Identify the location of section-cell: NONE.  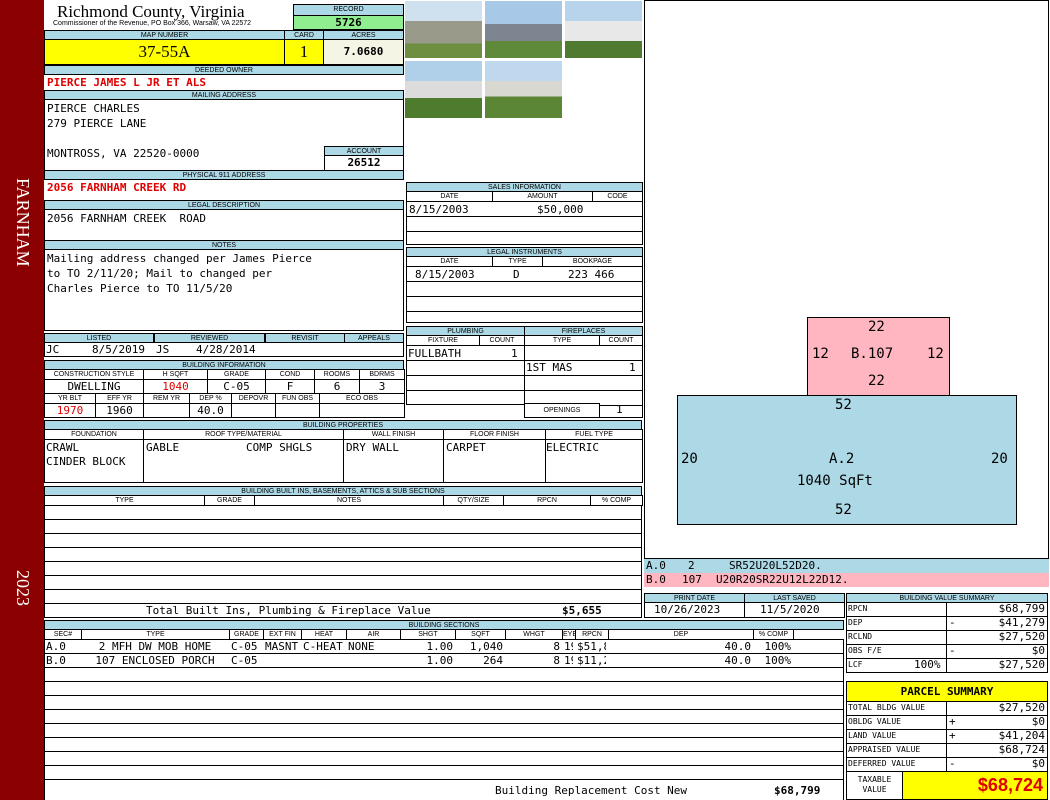
(361, 646).